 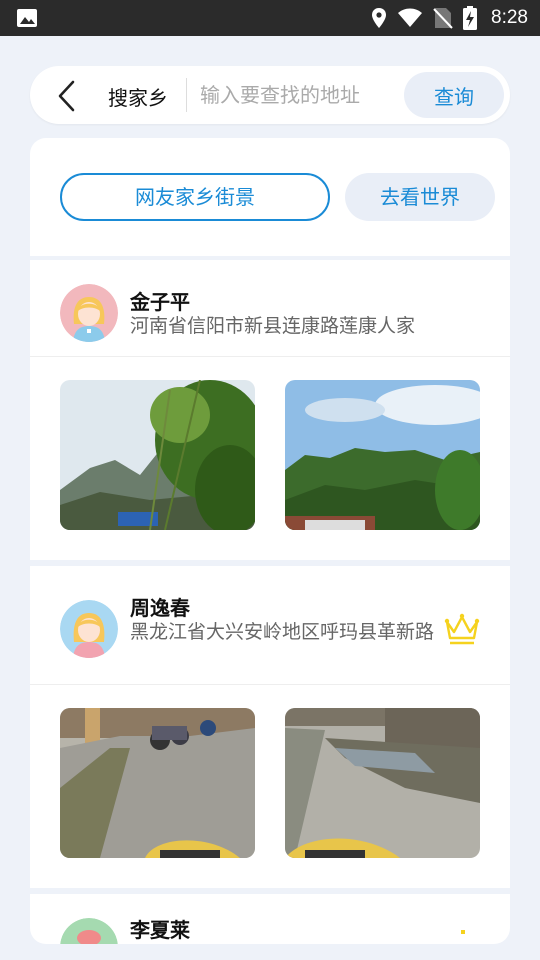 What do you see at coordinates (186, 95) in the screenshot?
I see `search-divider` at bounding box center [186, 95].